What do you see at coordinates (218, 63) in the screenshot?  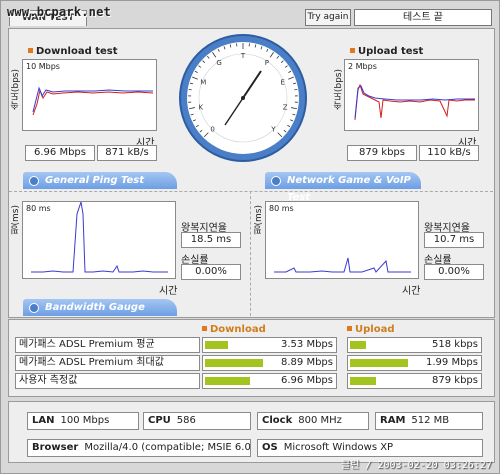 I see `gauge-tick-label: G` at bounding box center [218, 63].